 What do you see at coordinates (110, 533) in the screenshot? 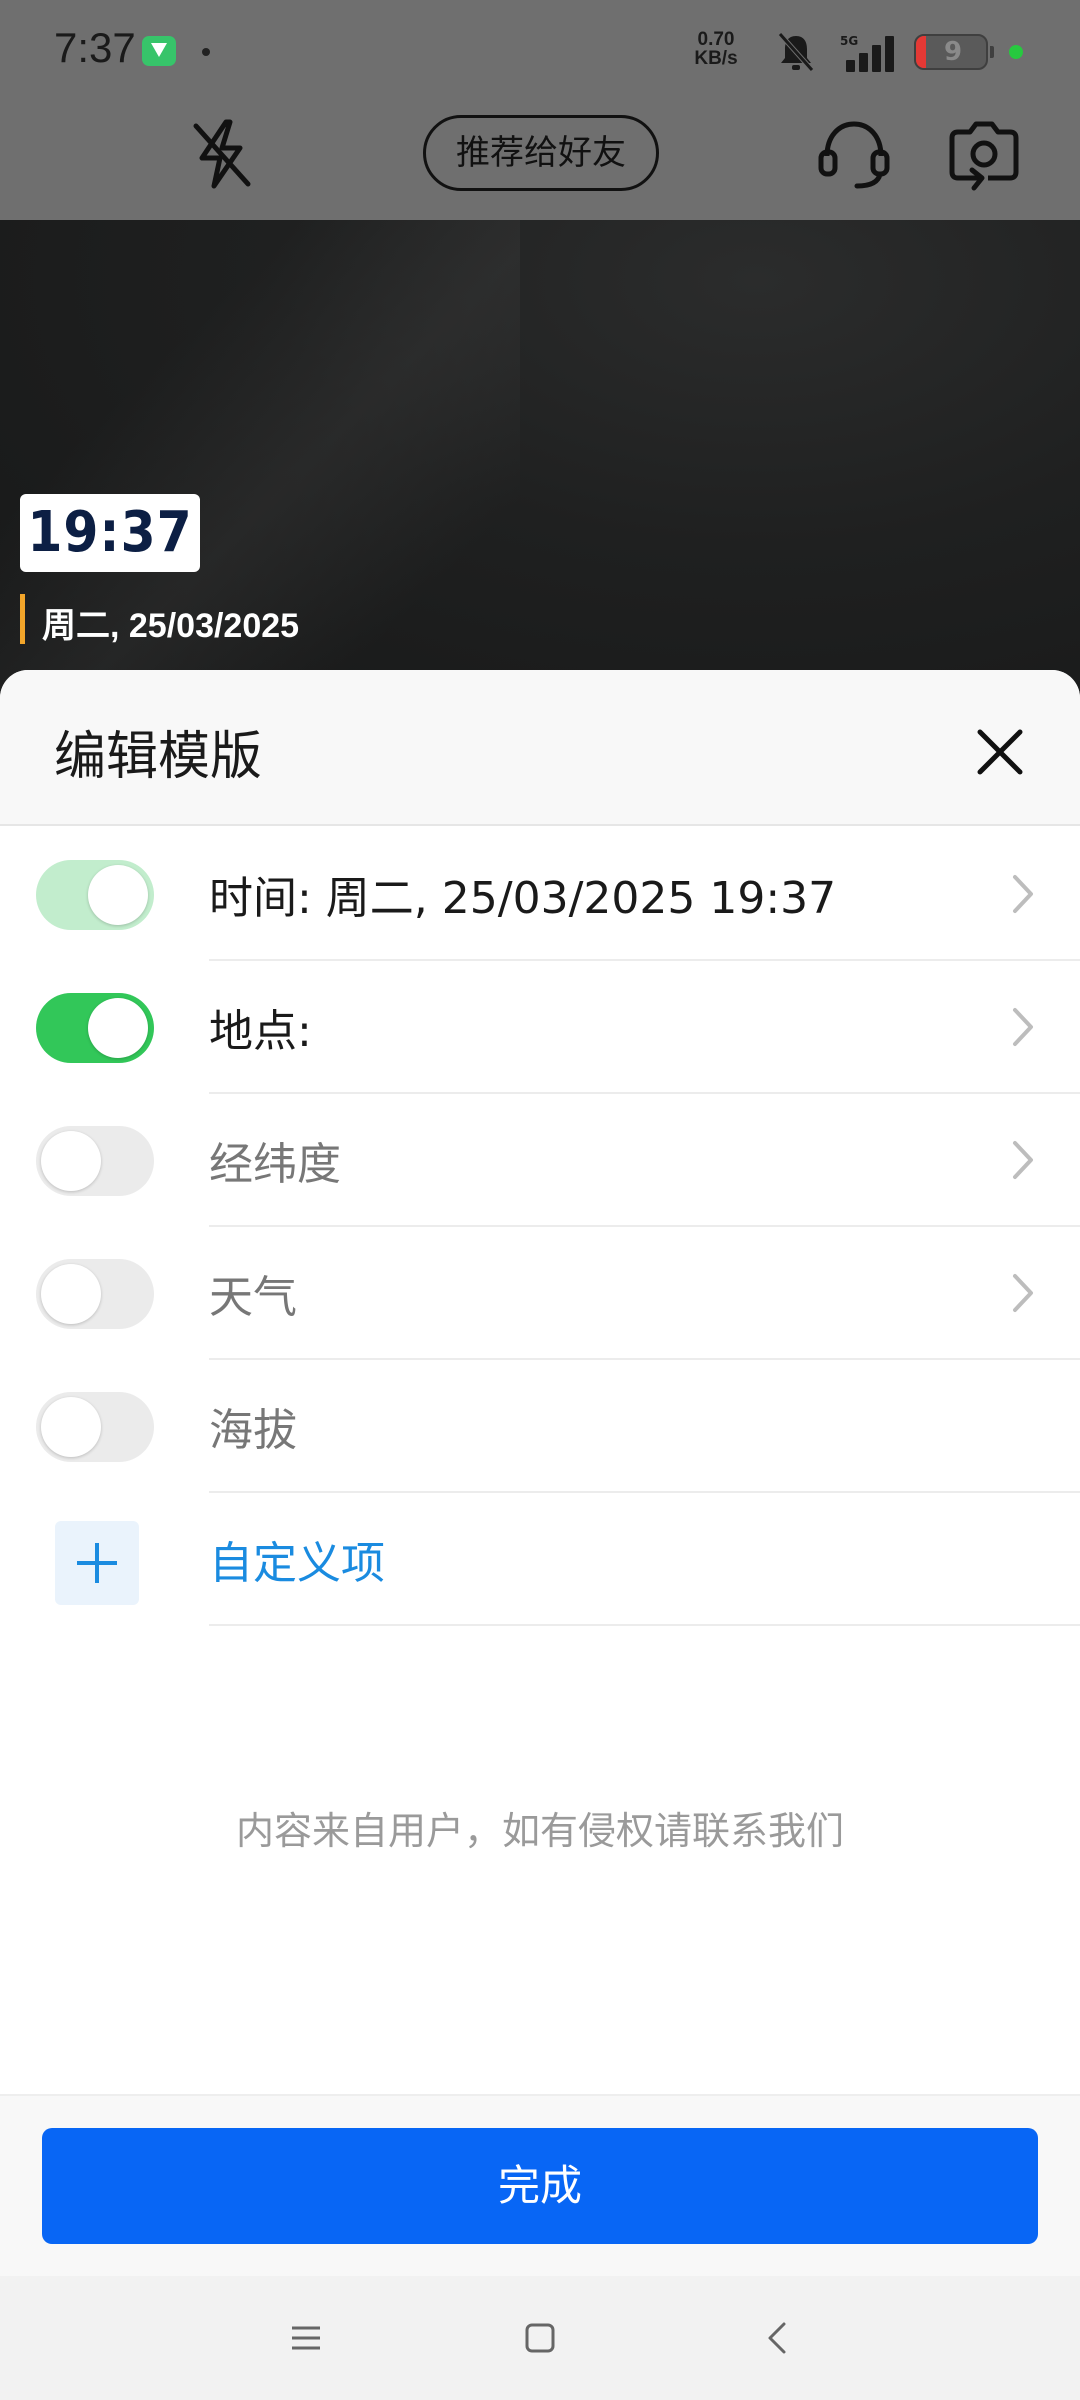
I see `watermark-time: 19:37` at bounding box center [110, 533].